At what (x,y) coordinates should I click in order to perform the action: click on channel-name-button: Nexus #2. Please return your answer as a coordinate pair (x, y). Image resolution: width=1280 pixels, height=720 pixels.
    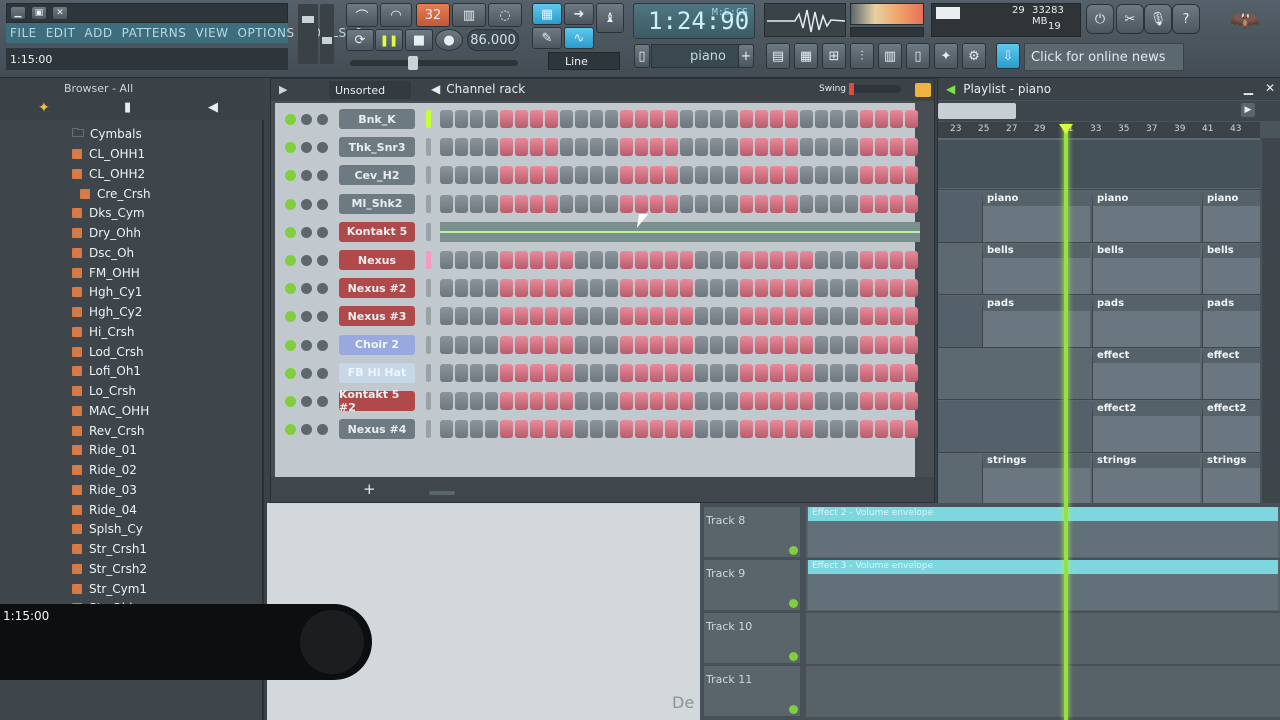
    Looking at the image, I should click on (377, 288).